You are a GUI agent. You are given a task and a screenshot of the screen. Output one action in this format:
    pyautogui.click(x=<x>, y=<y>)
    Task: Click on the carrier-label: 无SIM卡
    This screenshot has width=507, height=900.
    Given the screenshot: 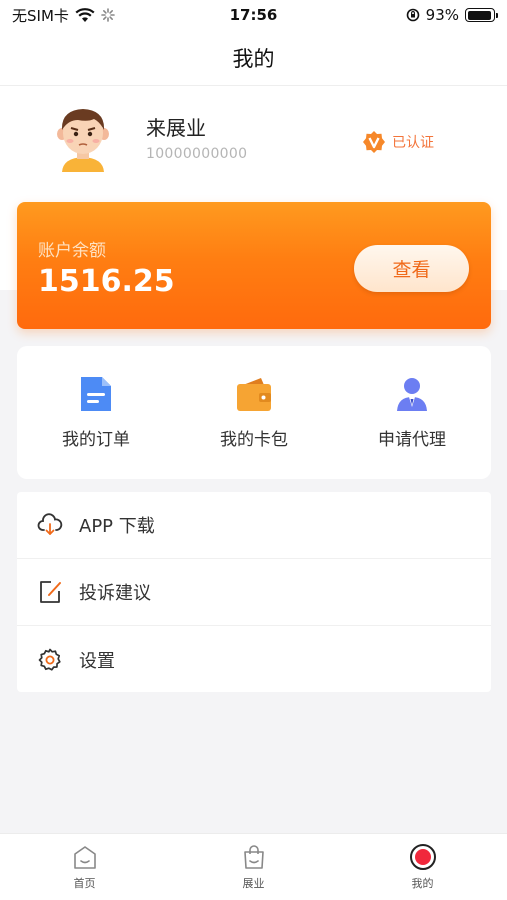 What is the action you would take?
    pyautogui.click(x=40, y=15)
    